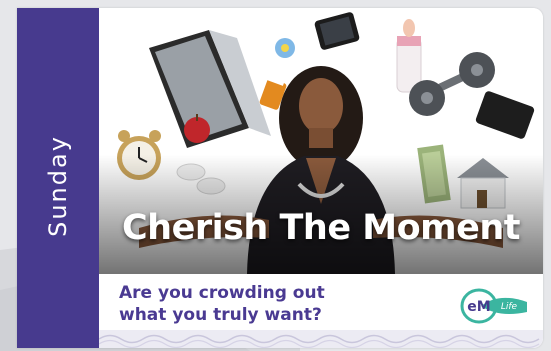 Image resolution: width=551 pixels, height=351 pixels. I want to click on day-label: Sunday, so click(58, 186).